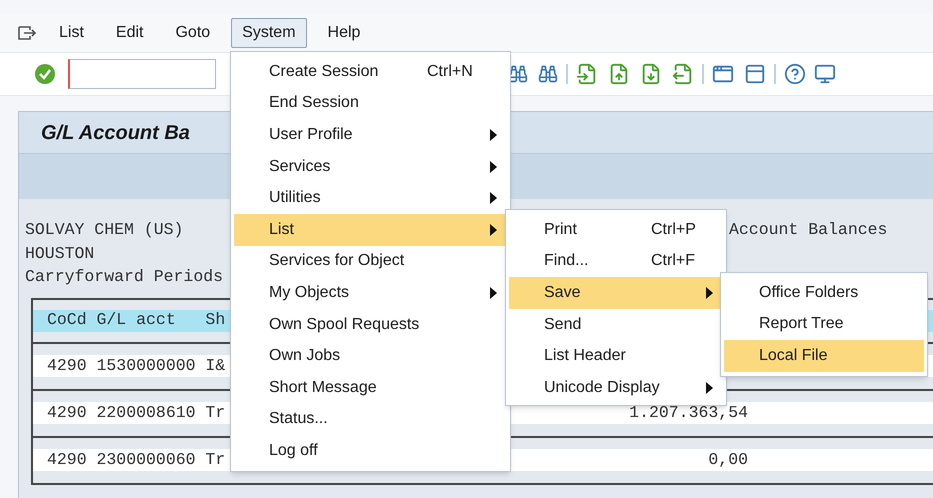  Describe the element at coordinates (673, 261) in the screenshot. I see `shortcut-label: Ctrl+F` at that location.